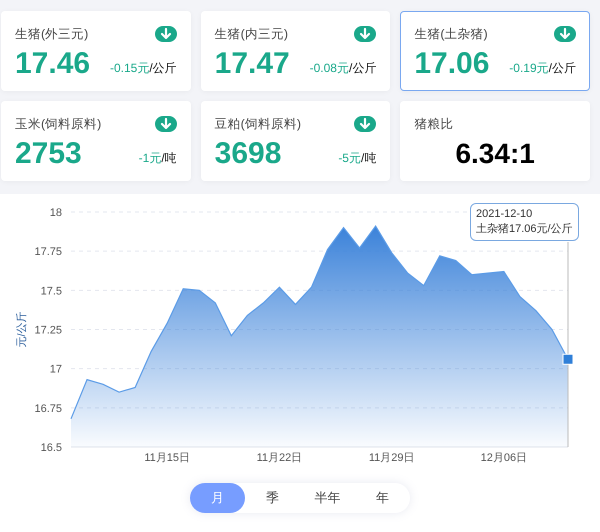  What do you see at coordinates (495, 51) in the screenshot?
I see `price-card: 生猪(土杂猪) 17.06 -0.19元/公斤` at bounding box center [495, 51].